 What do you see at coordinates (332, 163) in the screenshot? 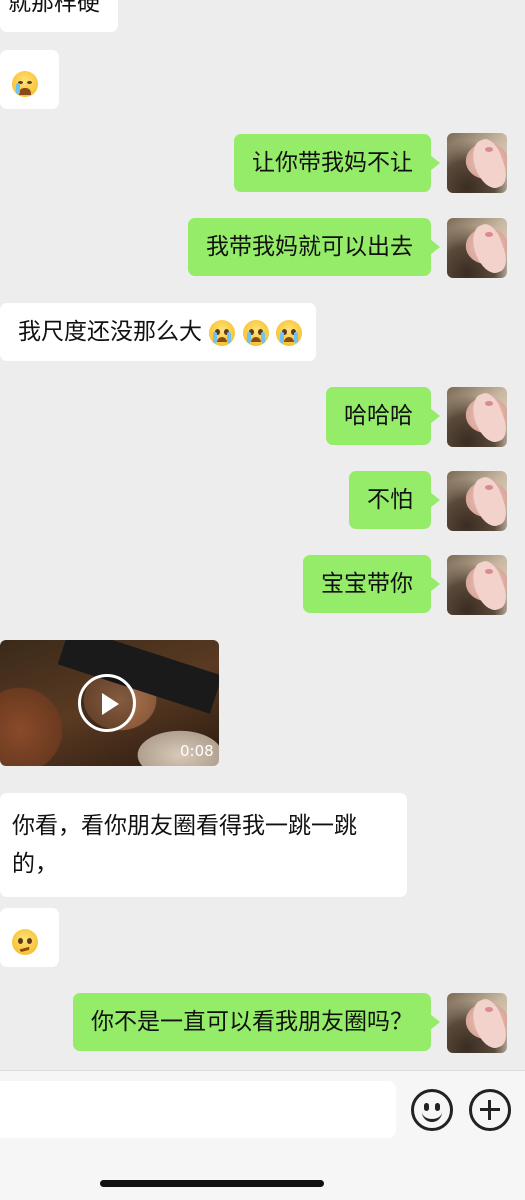
I see `message-text: 让你带我妈不让` at bounding box center [332, 163].